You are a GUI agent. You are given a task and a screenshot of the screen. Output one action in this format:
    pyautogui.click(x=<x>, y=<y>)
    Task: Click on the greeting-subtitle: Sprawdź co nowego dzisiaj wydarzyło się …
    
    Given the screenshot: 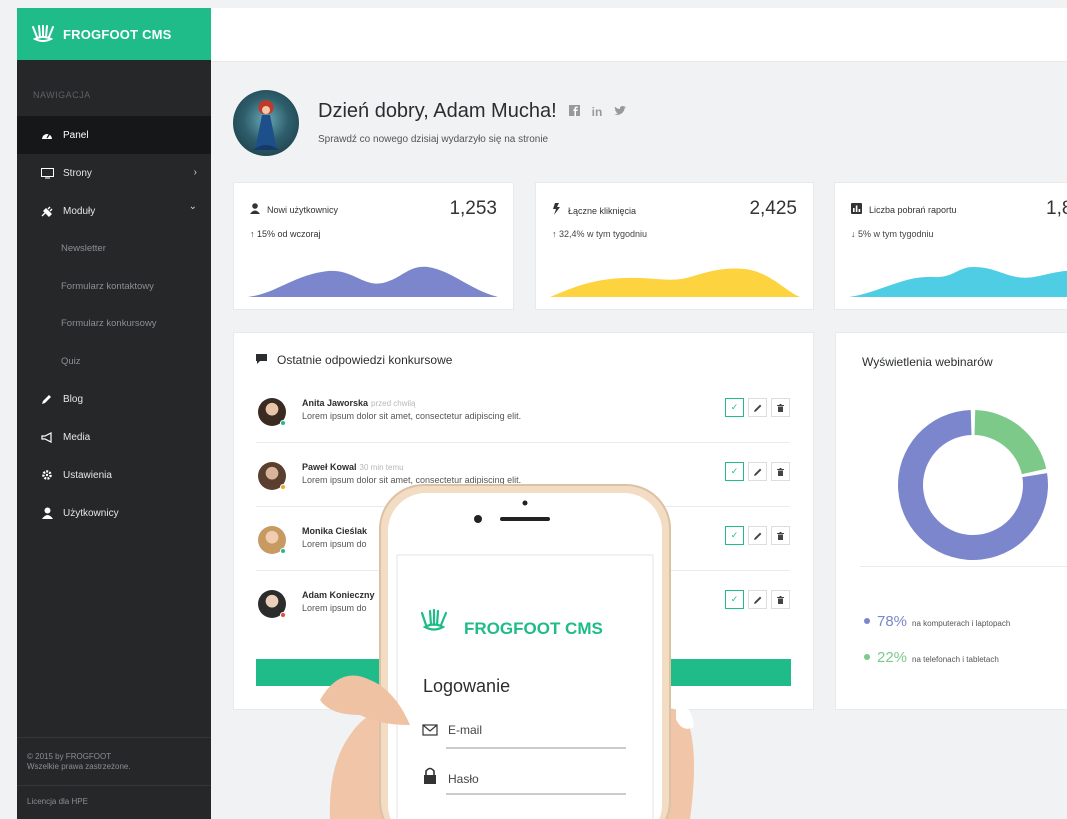 What is the action you would take?
    pyautogui.click(x=433, y=139)
    